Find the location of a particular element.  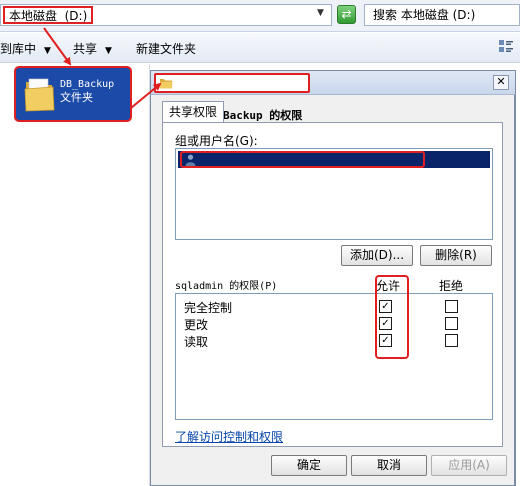

ok-button: 确定 is located at coordinates (309, 465).